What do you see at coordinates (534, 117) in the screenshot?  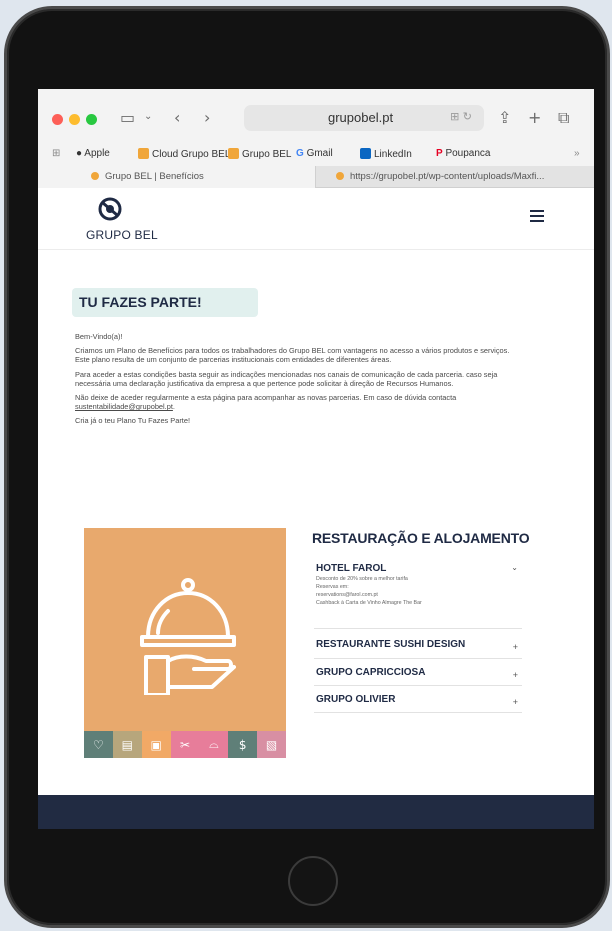 I see `new-tab-icon: +` at bounding box center [534, 117].